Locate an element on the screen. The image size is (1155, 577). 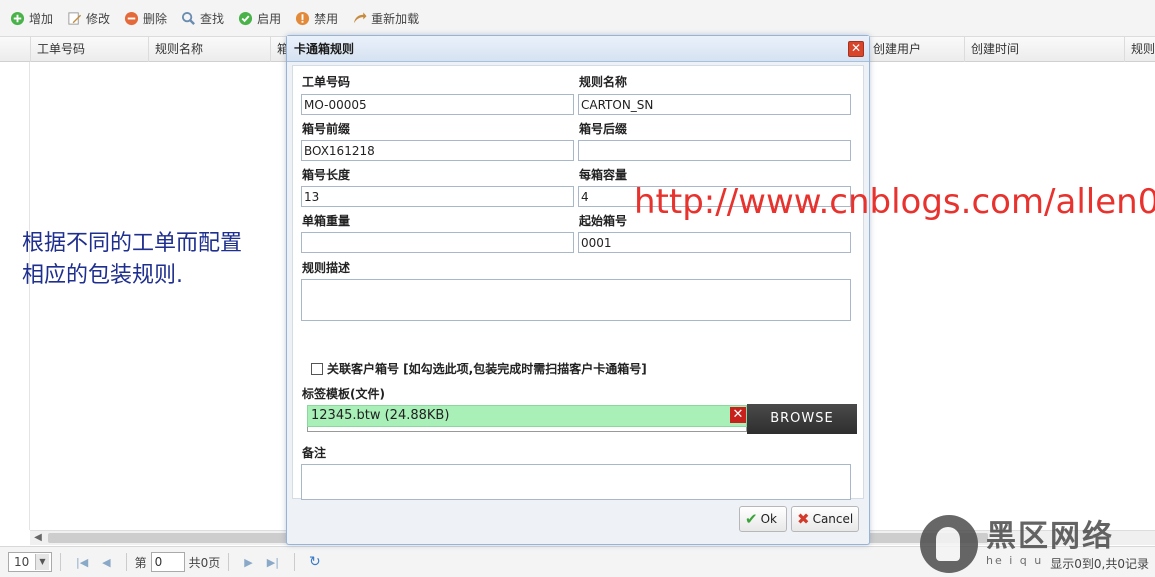
column-header-mo-number: 工单号码 is located at coordinates (89, 49).